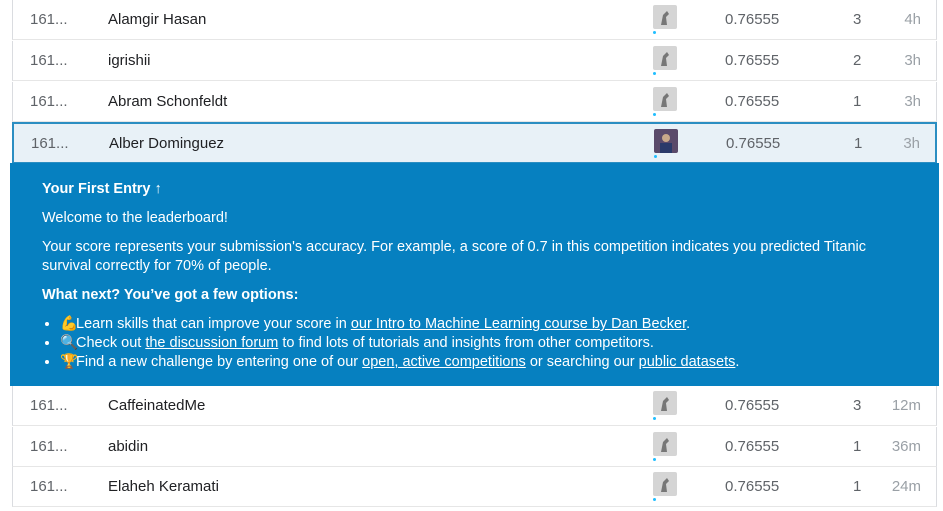 The height and width of the screenshot is (511, 943). I want to click on panel-title: Your First Entry ↑, so click(102, 189).